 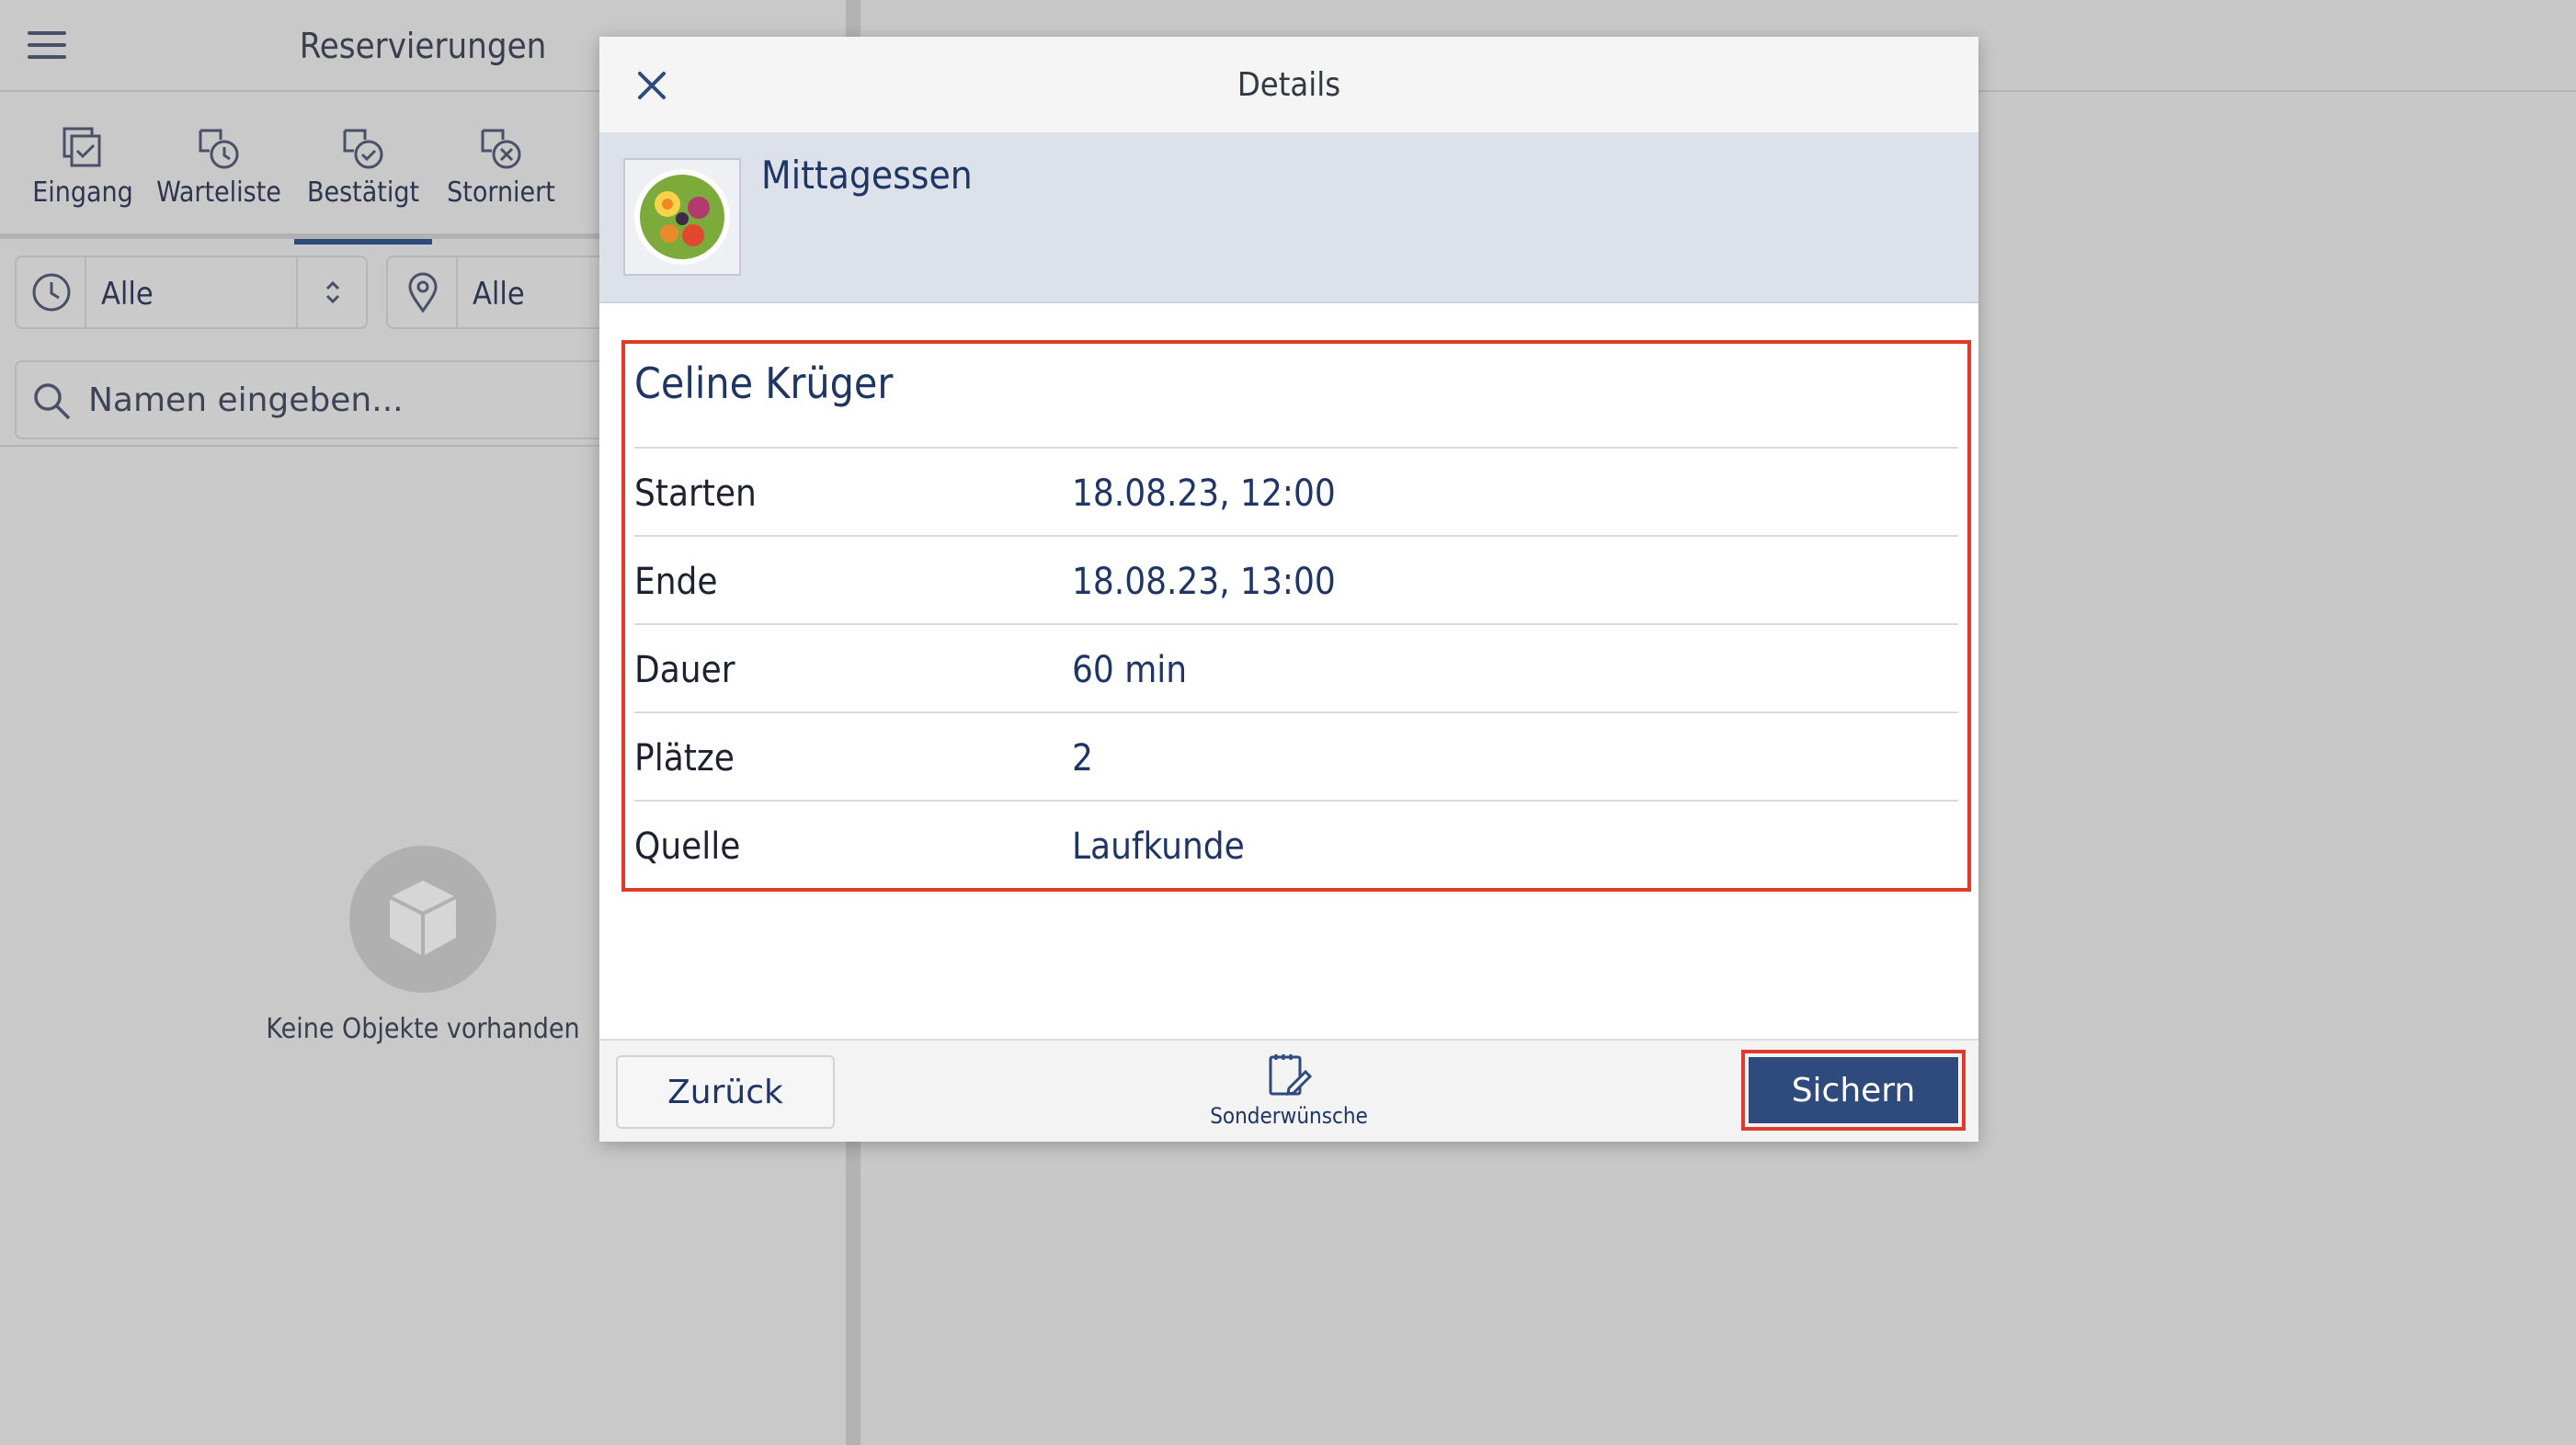 I want to click on detail-row-seats: Plätze 2, so click(x=1296, y=756).